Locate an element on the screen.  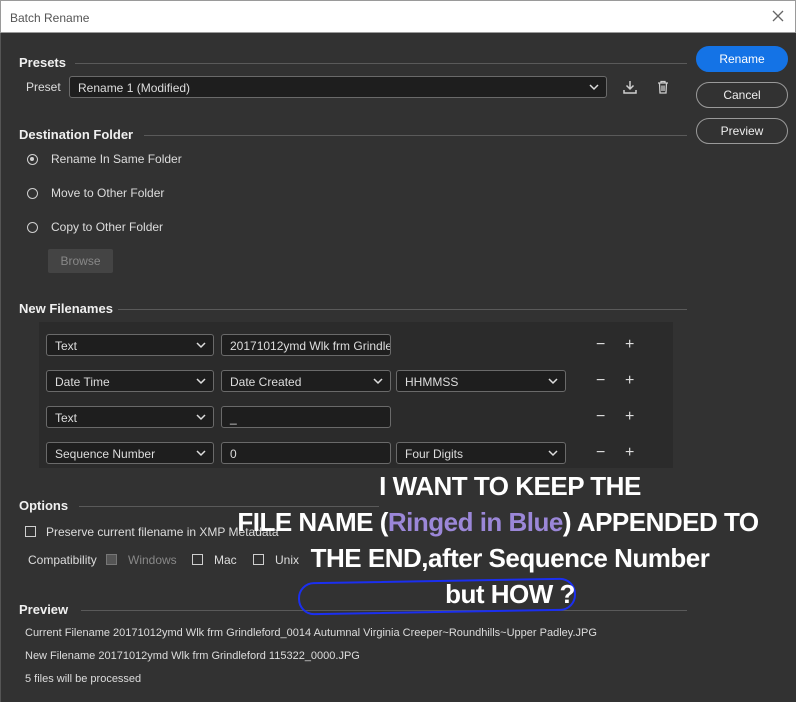
annotation-line2-a: FILE NAME ( is located at coordinates (312, 522).